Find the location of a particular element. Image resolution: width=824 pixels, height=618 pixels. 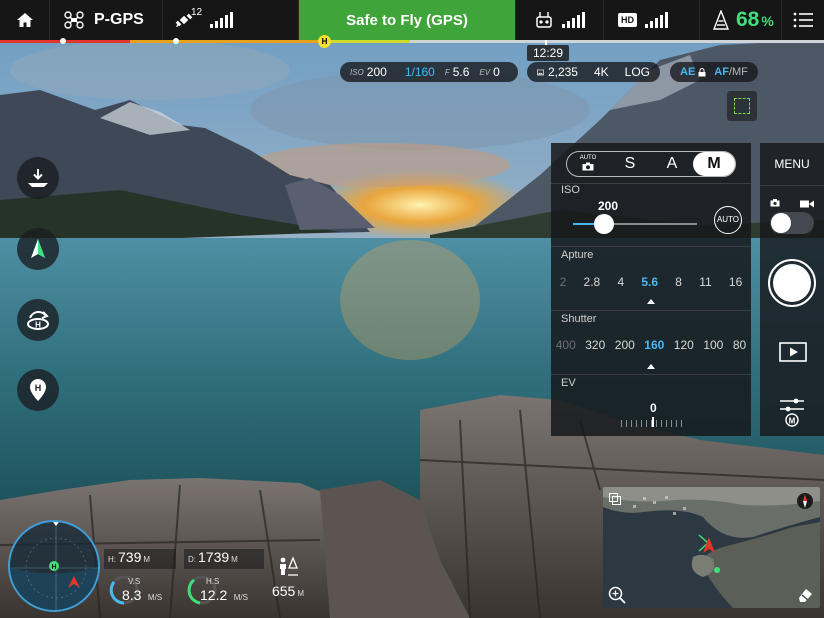

flight-time-remaining: 12:29 is located at coordinates (548, 53).